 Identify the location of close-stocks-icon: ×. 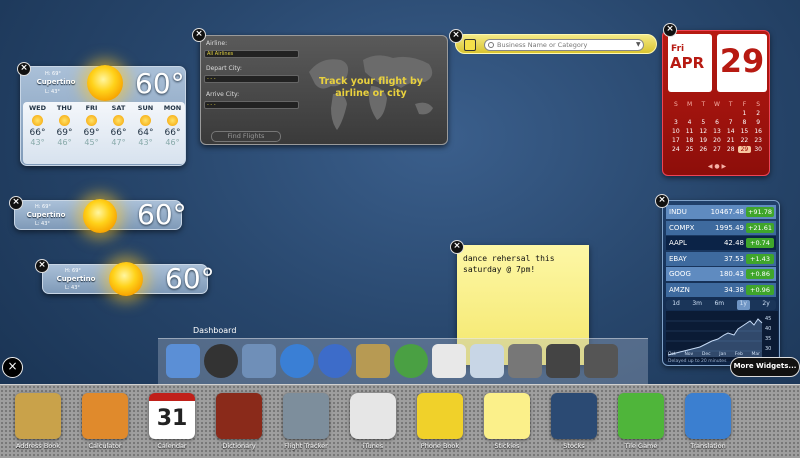
(662, 201).